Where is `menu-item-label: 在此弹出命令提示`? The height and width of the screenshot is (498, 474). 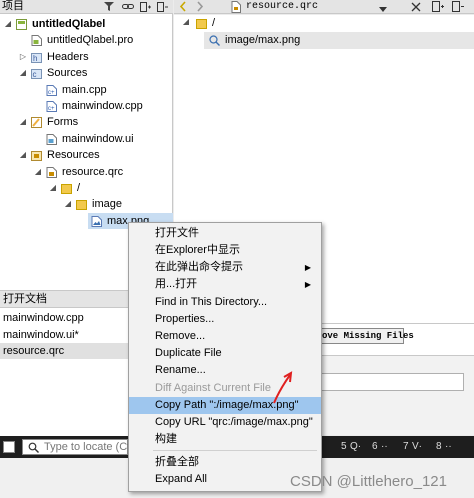 menu-item-label: 在此弹出命令提示 is located at coordinates (199, 267).